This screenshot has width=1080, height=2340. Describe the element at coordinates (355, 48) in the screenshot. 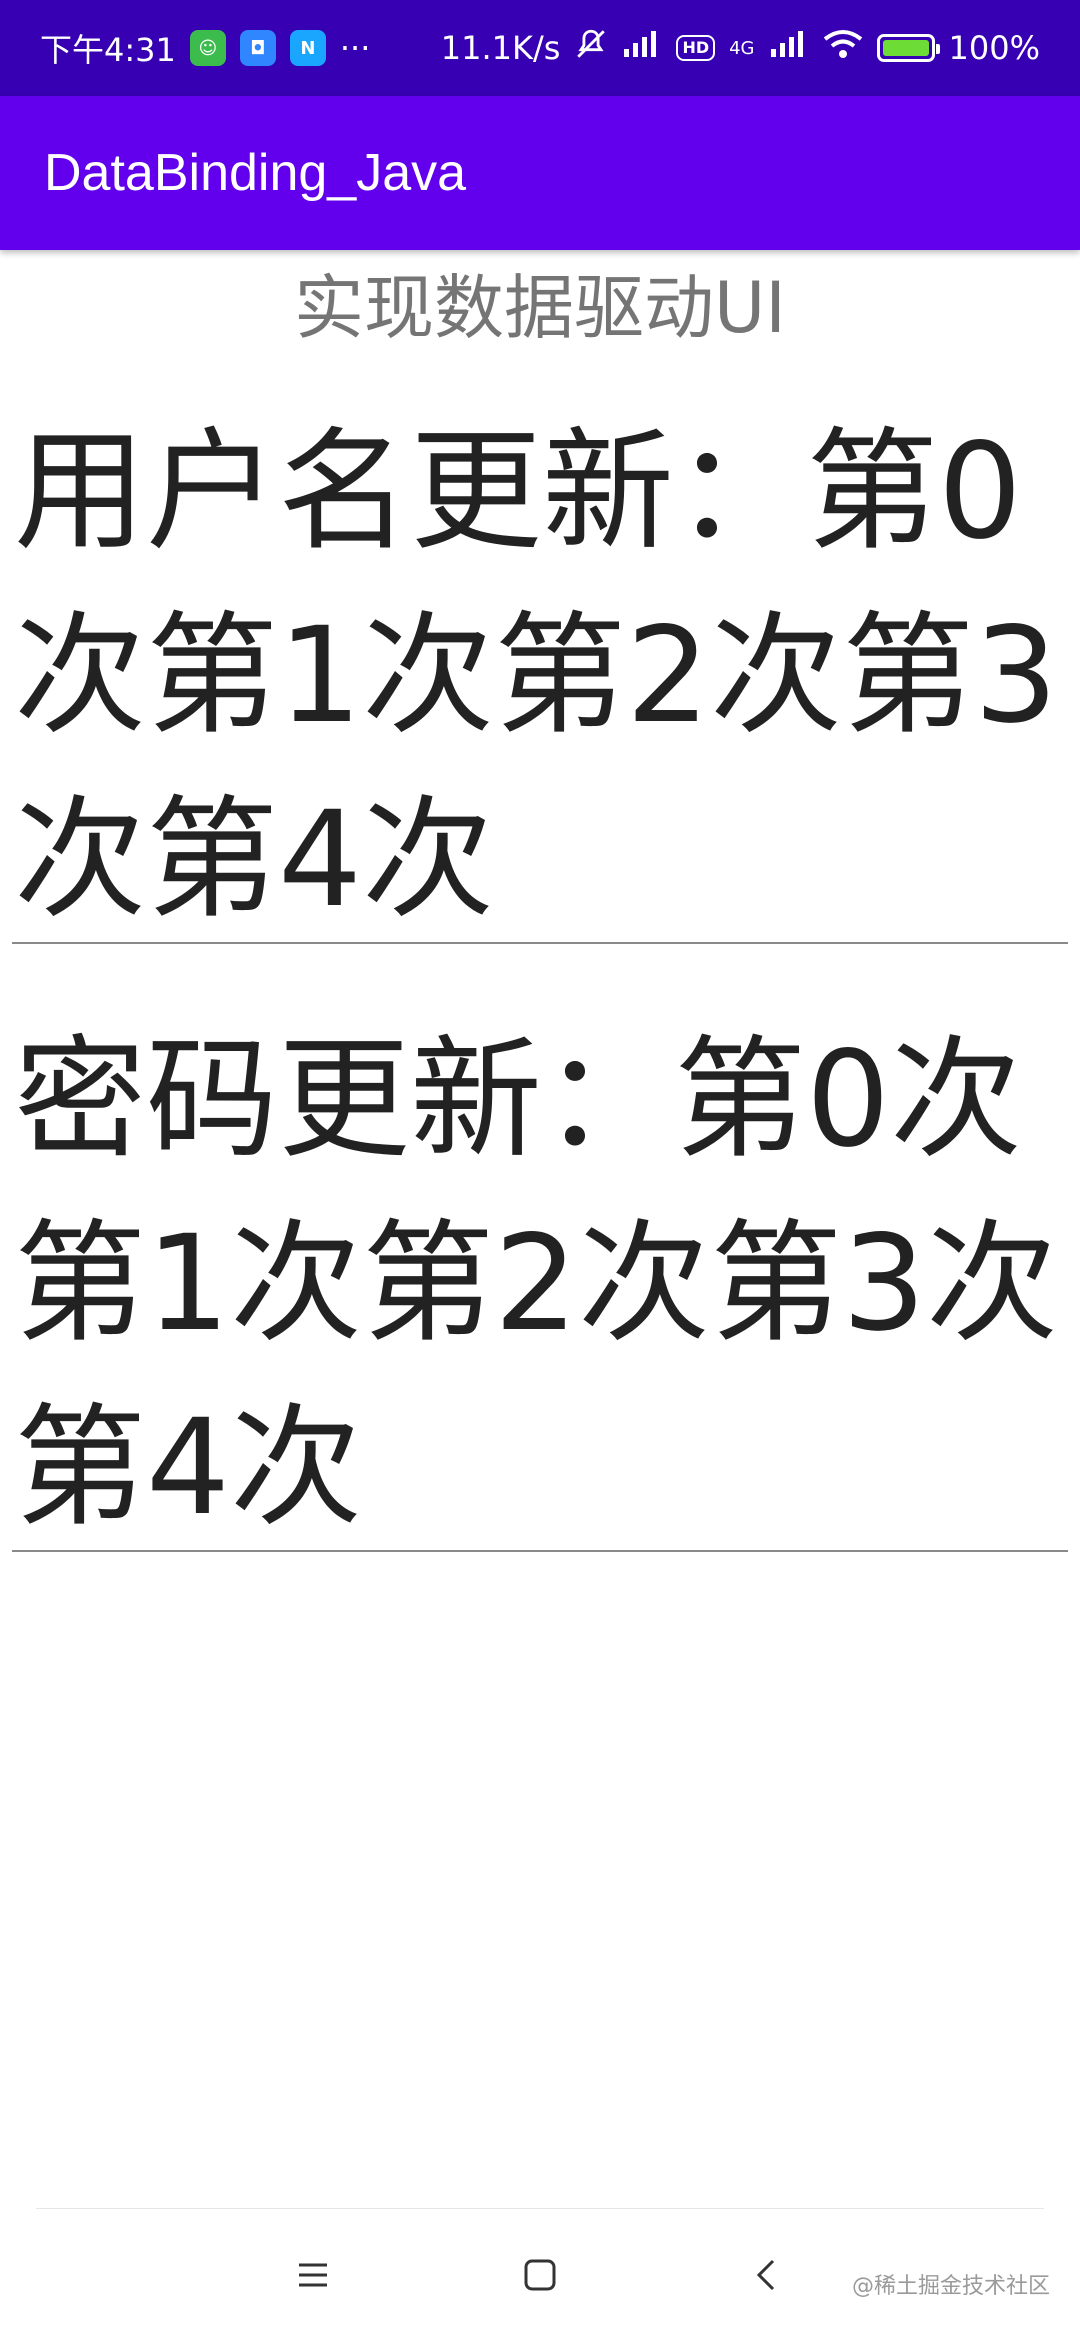

I see `more-icon: ···` at that location.